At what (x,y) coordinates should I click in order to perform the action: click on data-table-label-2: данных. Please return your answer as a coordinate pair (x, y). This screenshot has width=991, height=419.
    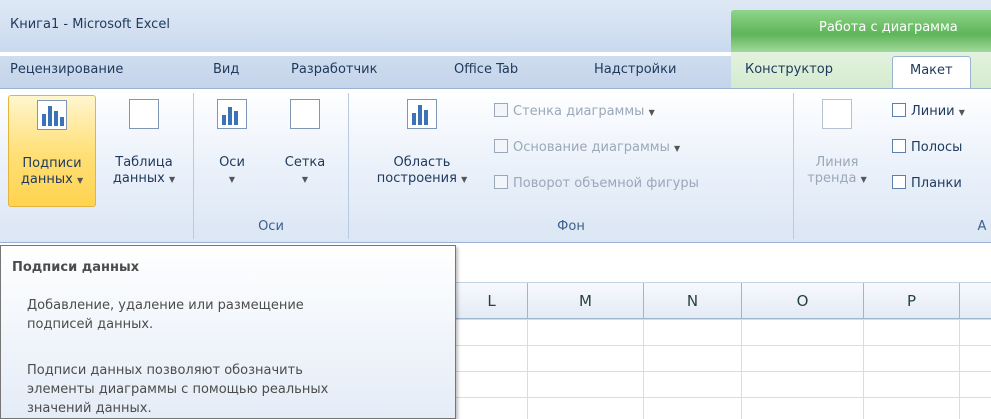
    Looking at the image, I should click on (138, 178).